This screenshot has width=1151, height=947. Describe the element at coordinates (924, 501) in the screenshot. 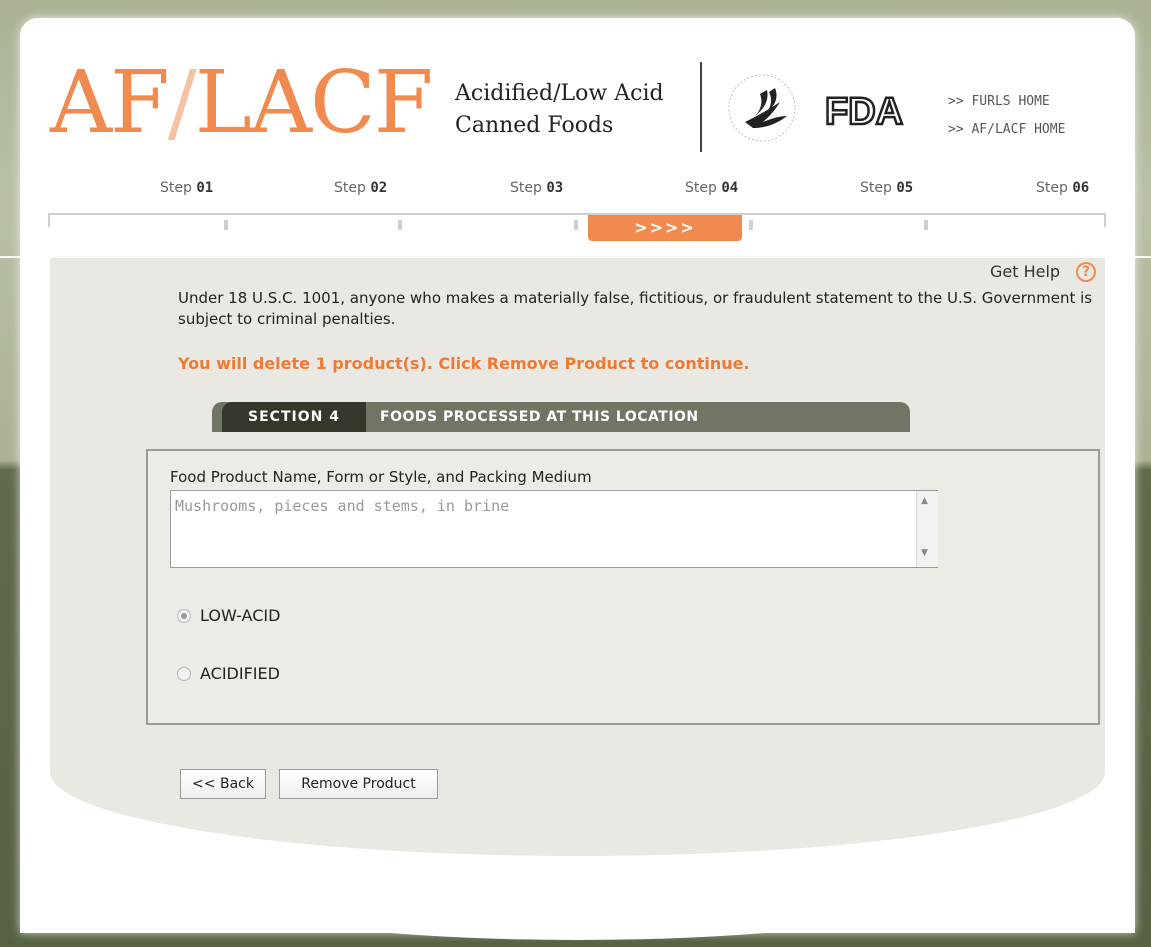

I see `scroll-up-icon: ▲` at that location.